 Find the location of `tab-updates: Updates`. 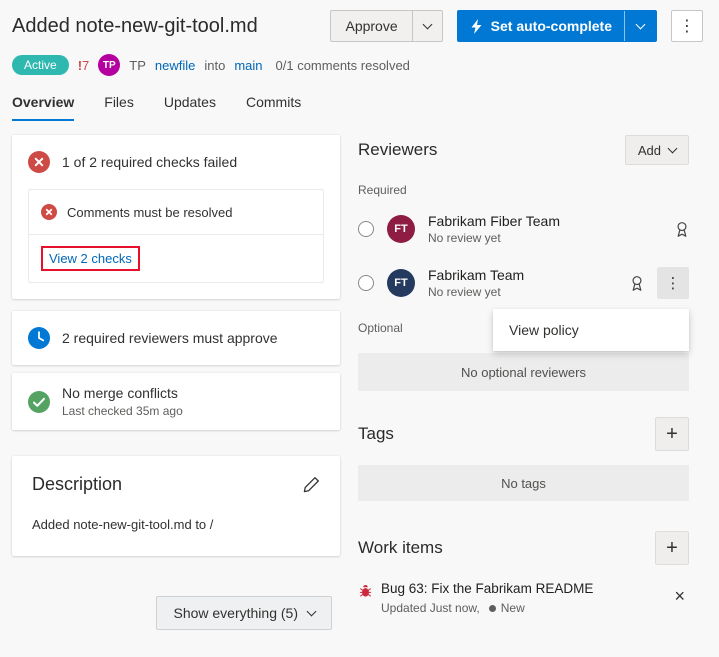

tab-updates: Updates is located at coordinates (190, 107).